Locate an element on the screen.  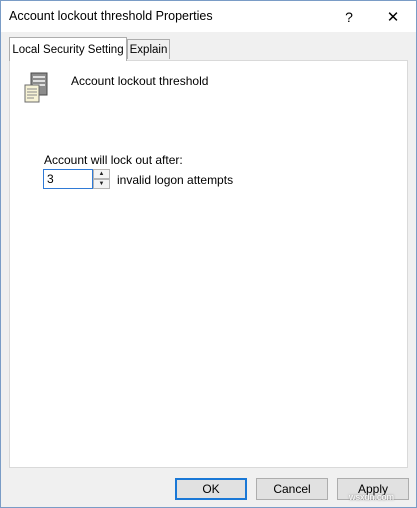
cancel-button: Cancel is located at coordinates (292, 489).